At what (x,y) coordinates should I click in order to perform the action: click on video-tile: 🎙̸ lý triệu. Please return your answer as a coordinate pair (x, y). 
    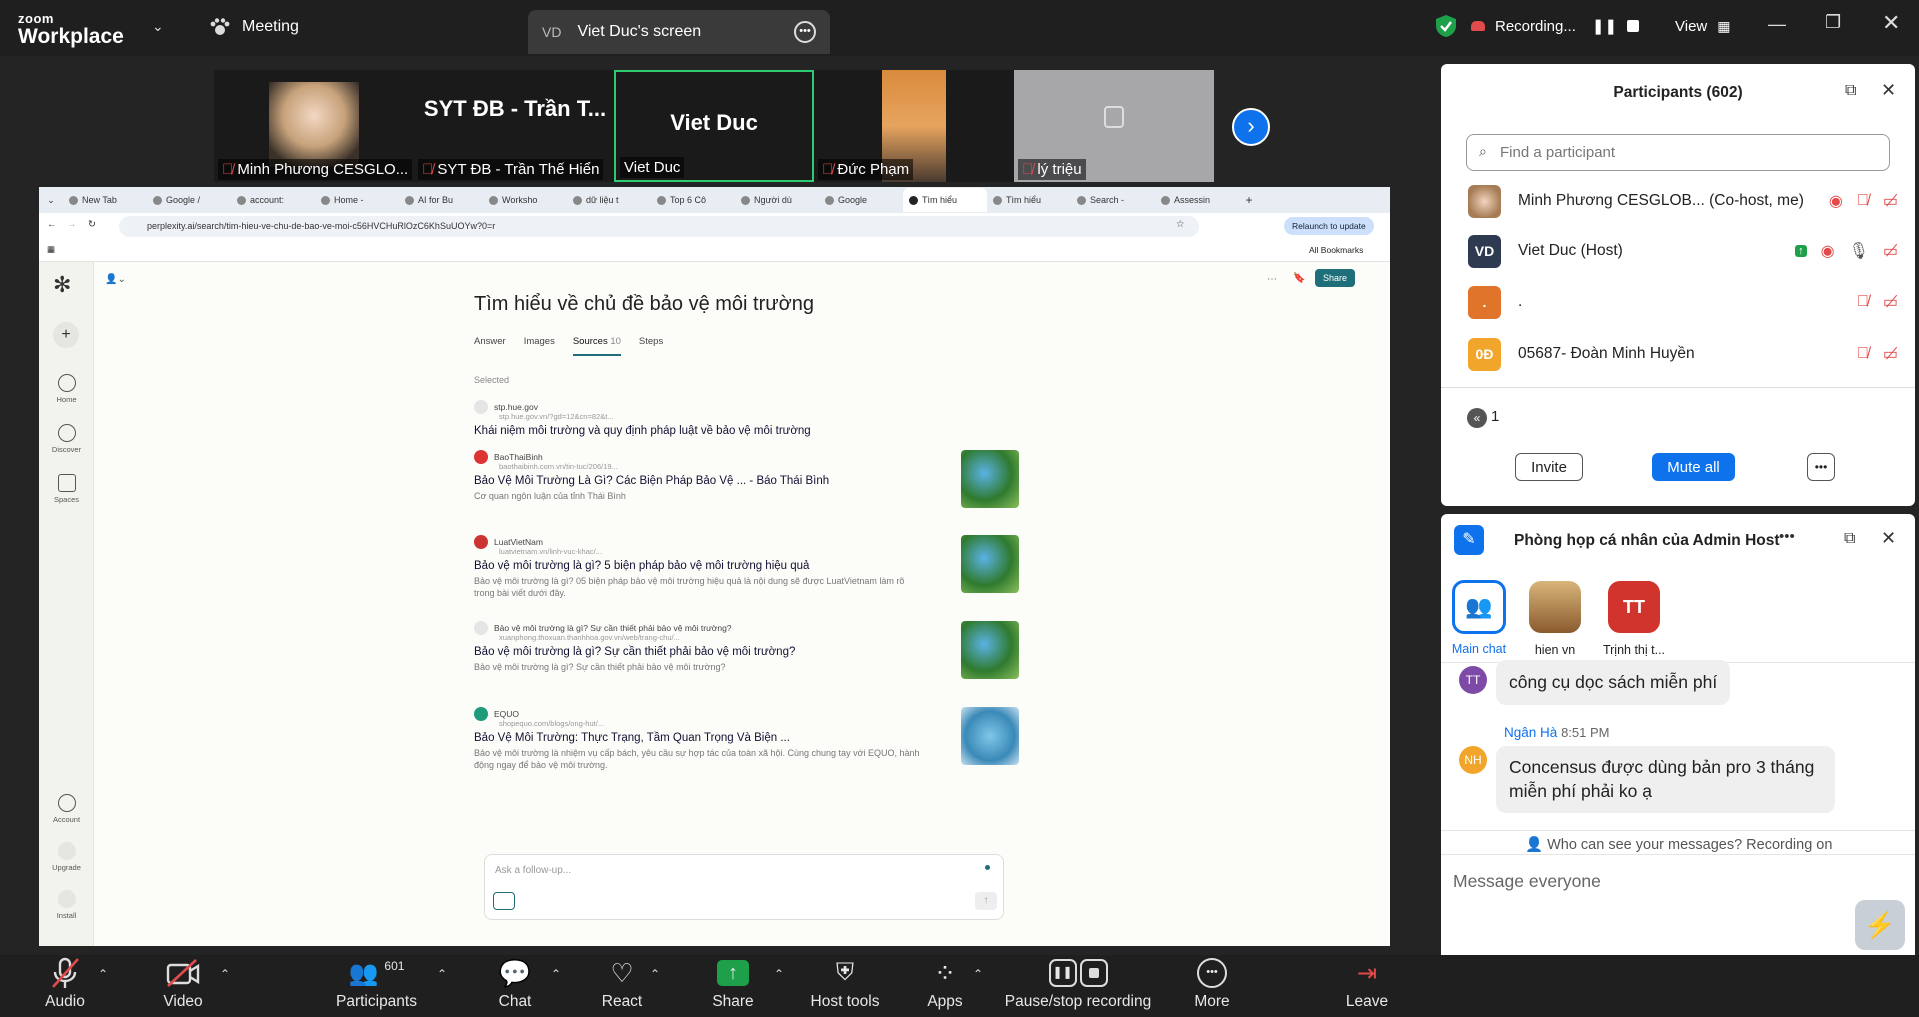
    Looking at the image, I should click on (1114, 126).